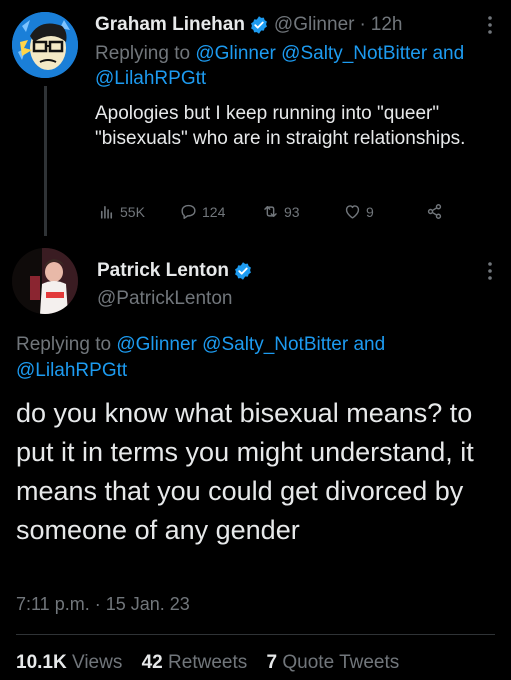 This screenshot has height=680, width=511. Describe the element at coordinates (41, 662) in the screenshot. I see `views-stat-count: 10.1K` at that location.